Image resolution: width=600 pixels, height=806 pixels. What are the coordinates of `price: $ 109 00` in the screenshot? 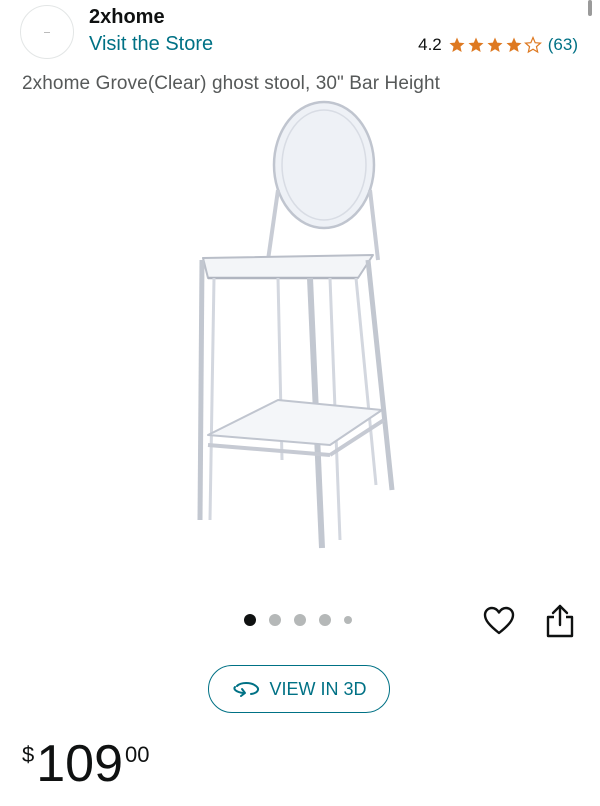 It's located at (86, 764).